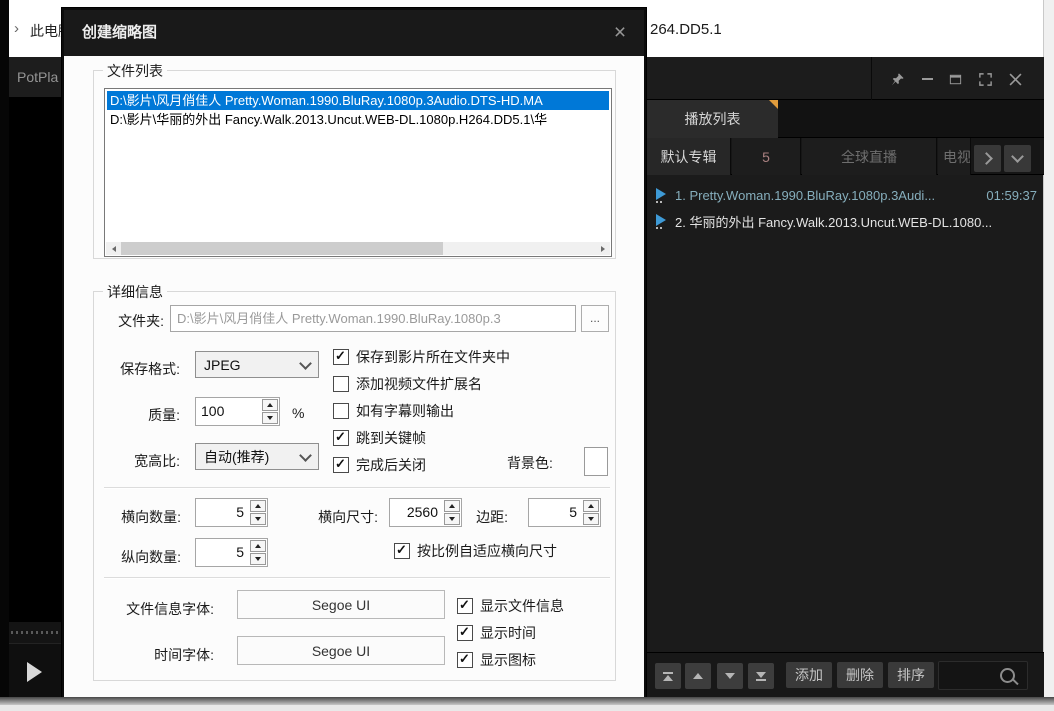 This screenshot has width=1054, height=711. Describe the element at coordinates (135, 71) in the screenshot. I see `file-list-group-label: 文件列表` at that location.